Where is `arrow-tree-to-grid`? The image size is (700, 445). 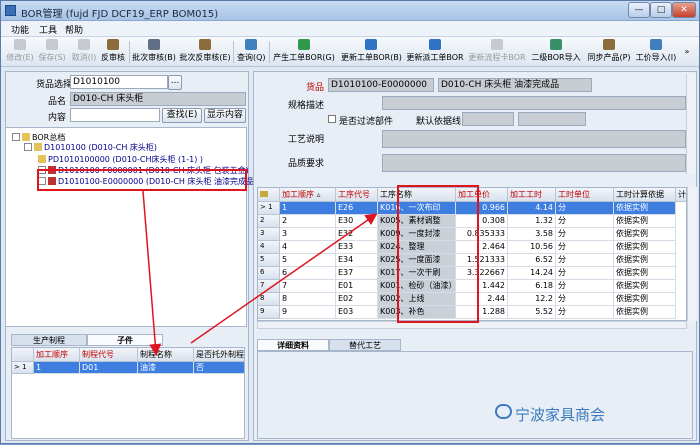
arrow-tree-to-grid is located at coordinates (152, 273).